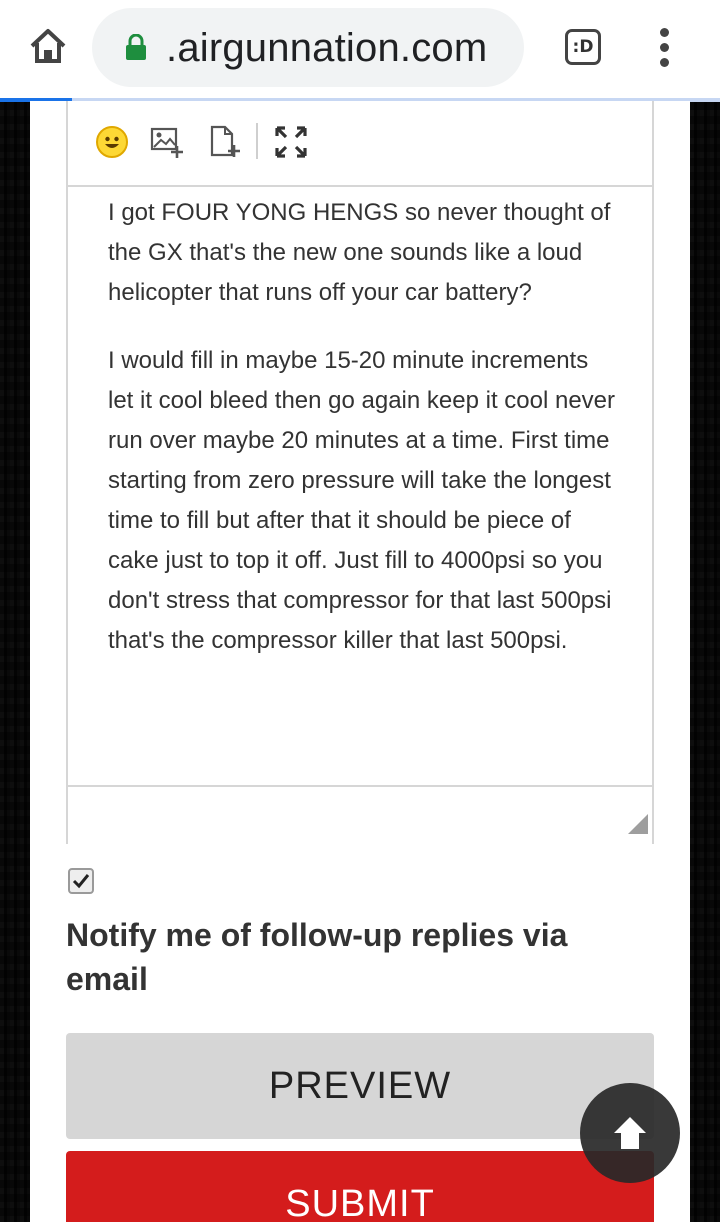 This screenshot has height=1222, width=720. I want to click on scroll-to-top-button, so click(630, 1133).